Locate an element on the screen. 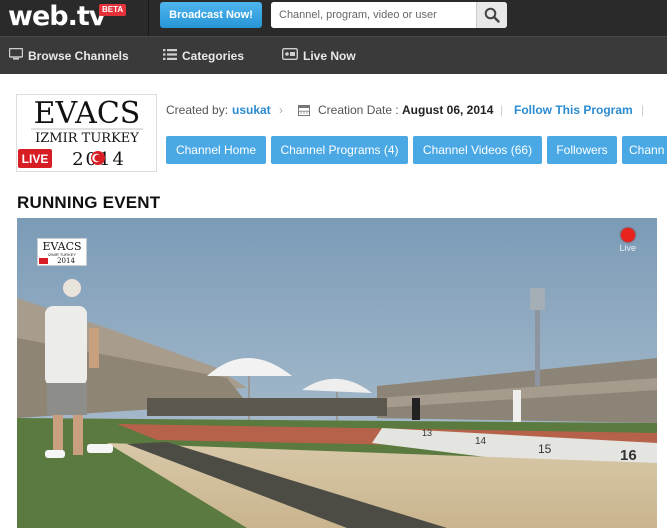 This screenshot has width=667, height=528. creator-link: usukat is located at coordinates (251, 110).